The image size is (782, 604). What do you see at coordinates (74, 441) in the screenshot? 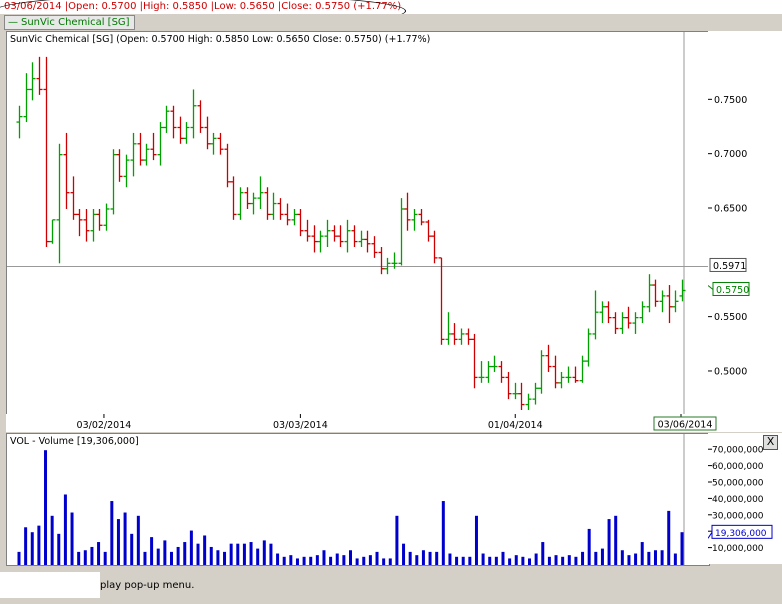
I see `volume-header: VOL - Volume [19,306,000]` at bounding box center [74, 441].